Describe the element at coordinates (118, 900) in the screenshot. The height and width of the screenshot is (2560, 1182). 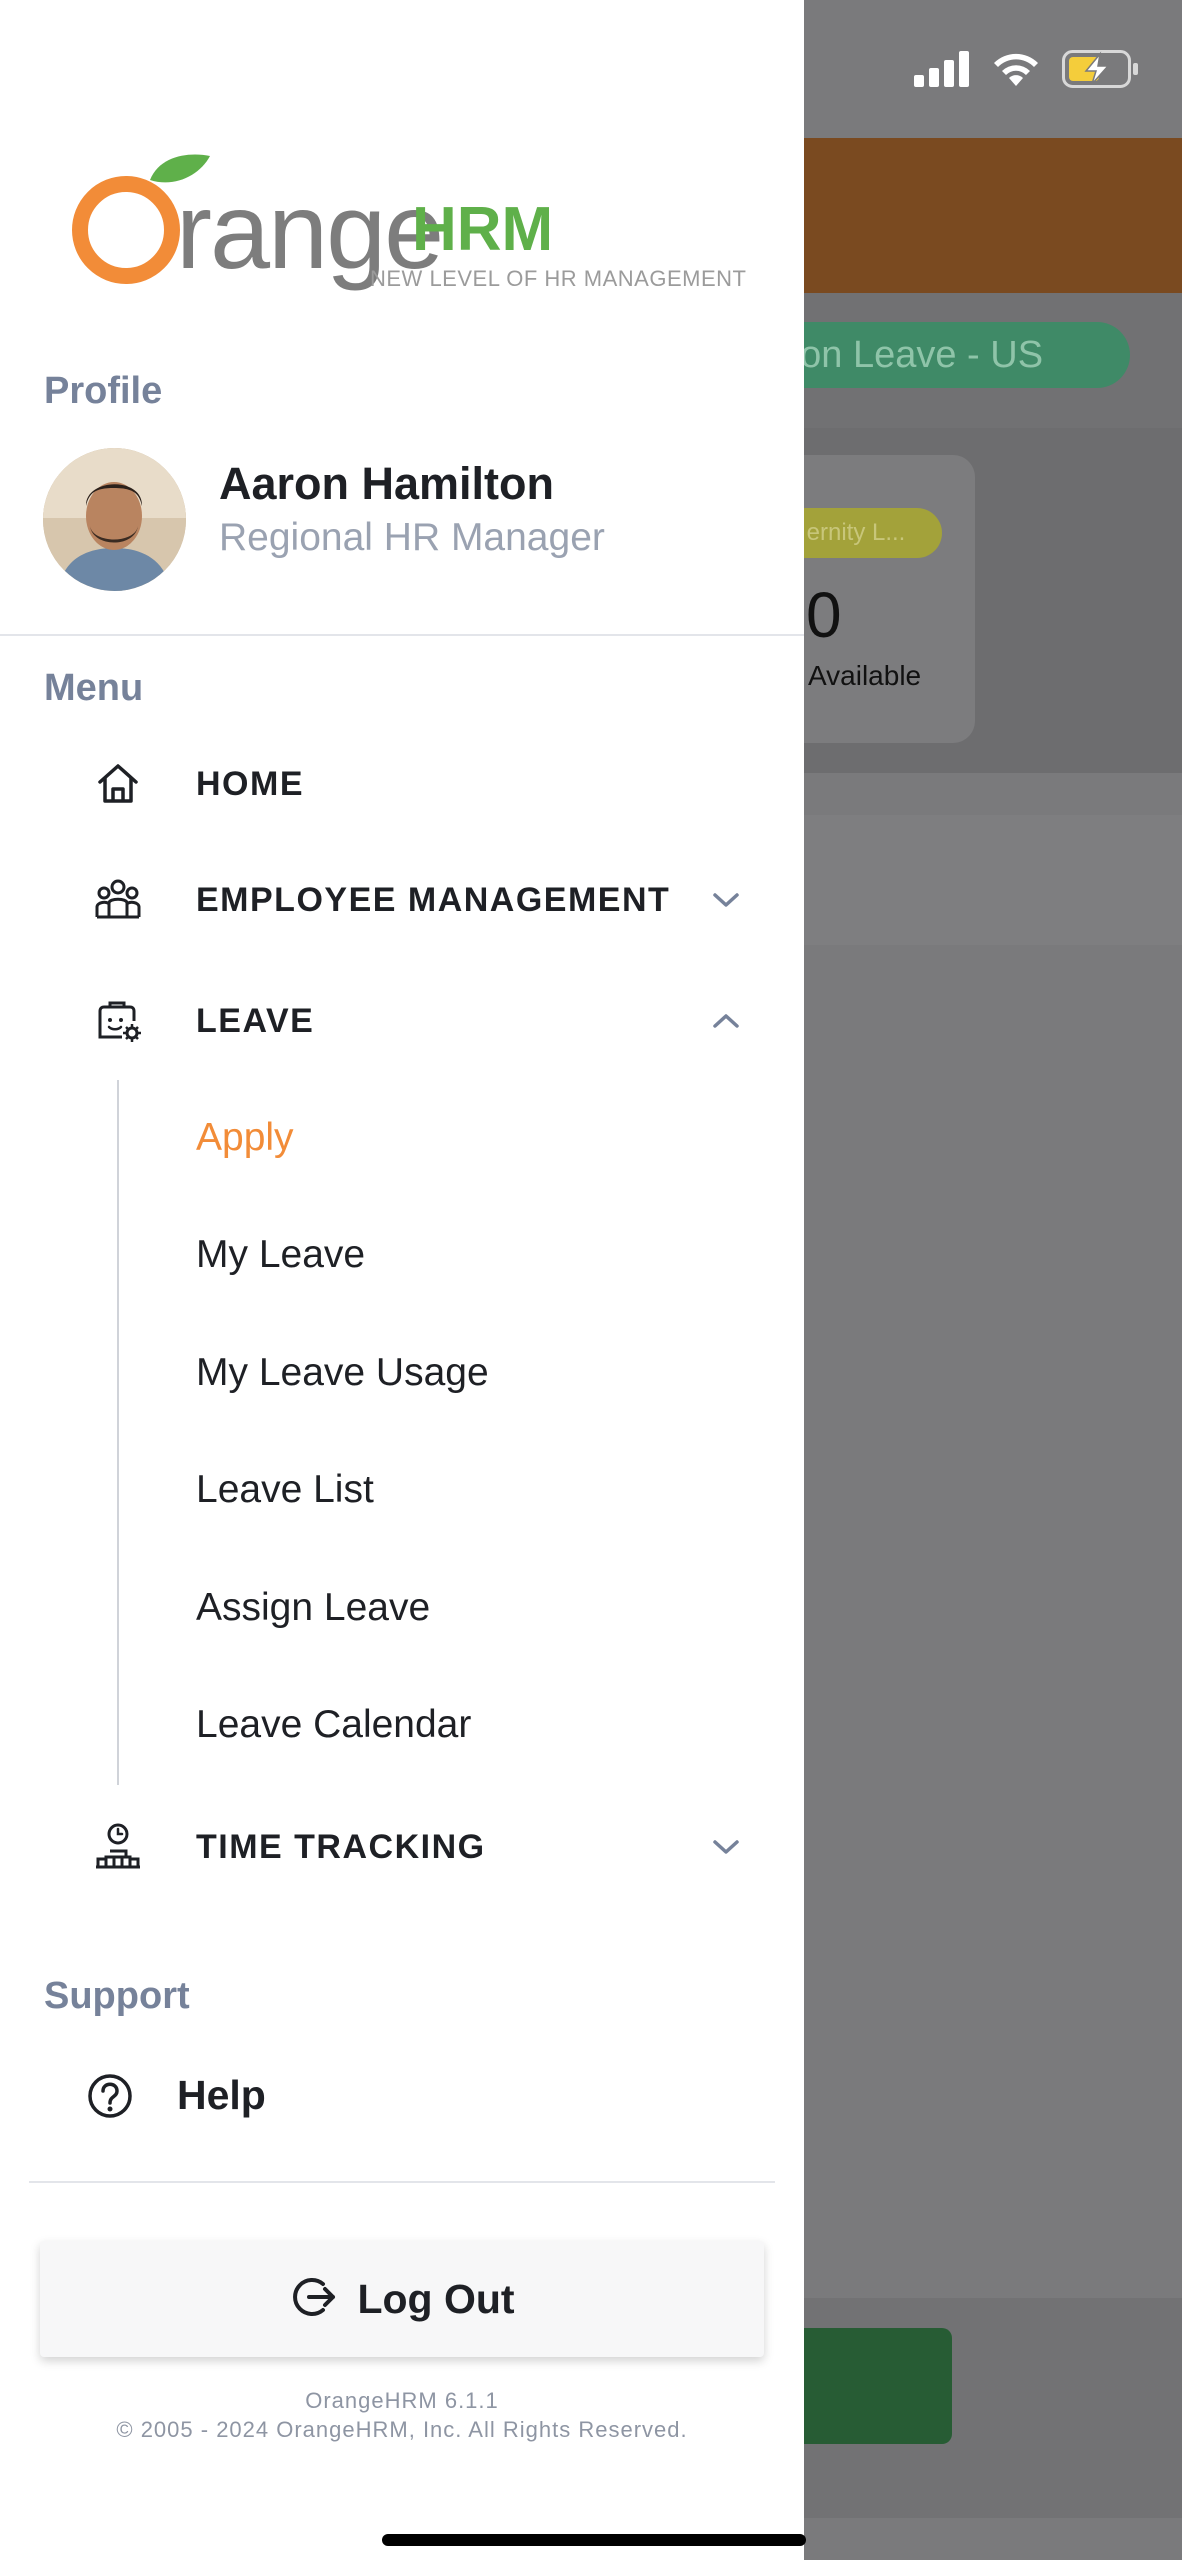
I see `people-icon` at that location.